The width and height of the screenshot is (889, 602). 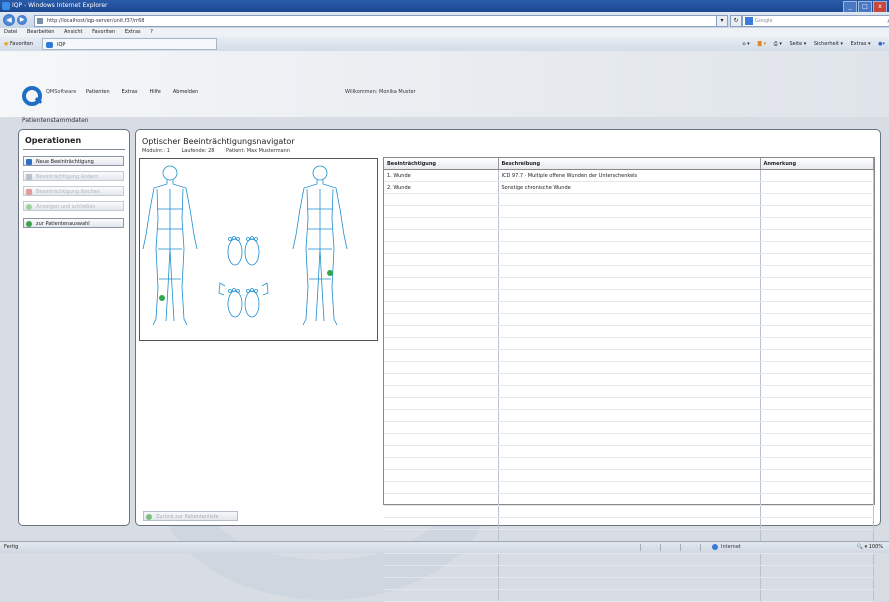 I want to click on search-placeholder: Google, so click(x=764, y=21).